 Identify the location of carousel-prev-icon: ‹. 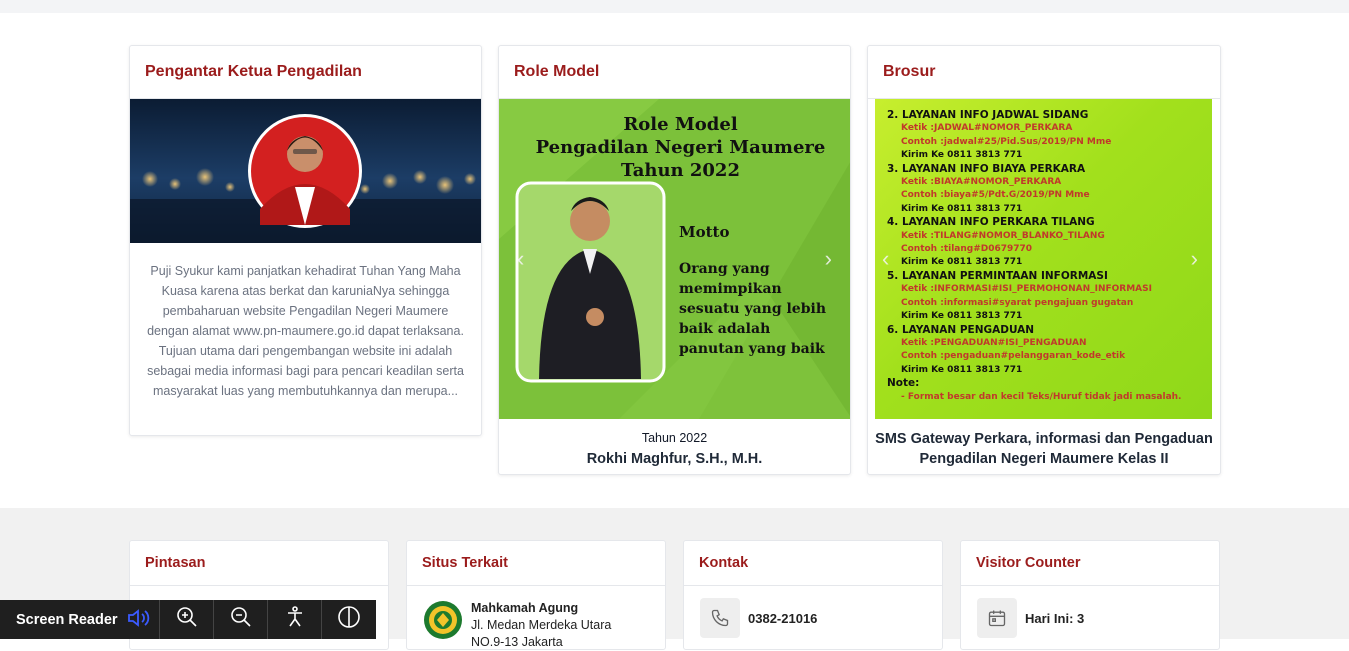
(520, 259).